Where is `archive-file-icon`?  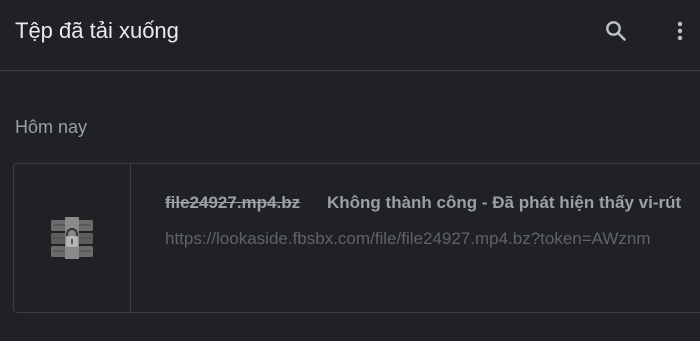
archive-file-icon is located at coordinates (72, 238).